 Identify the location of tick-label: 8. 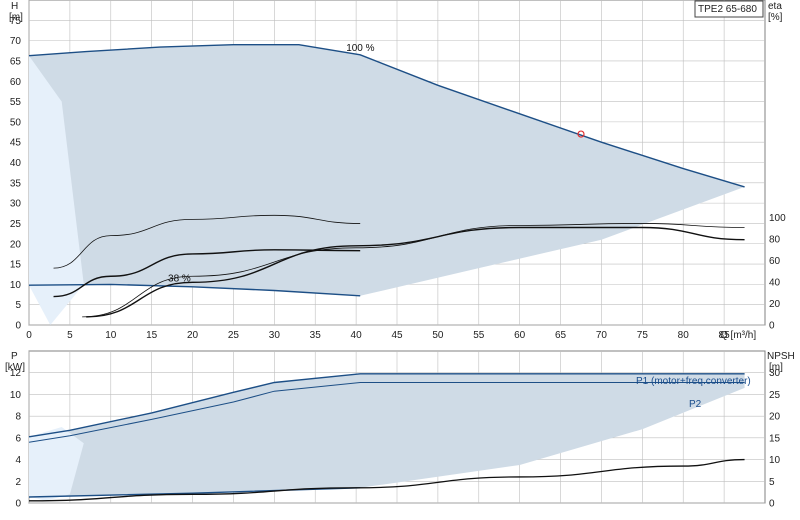
(18, 417).